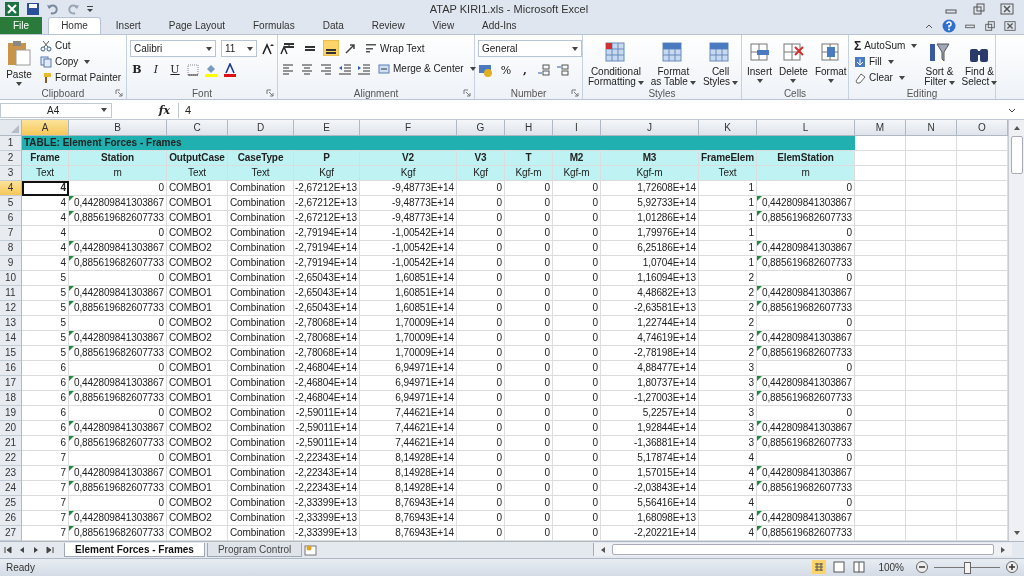 This screenshot has height=576, width=1024. What do you see at coordinates (327, 323) in the screenshot?
I see `table-cell: -2,78068E+14` at bounding box center [327, 323].